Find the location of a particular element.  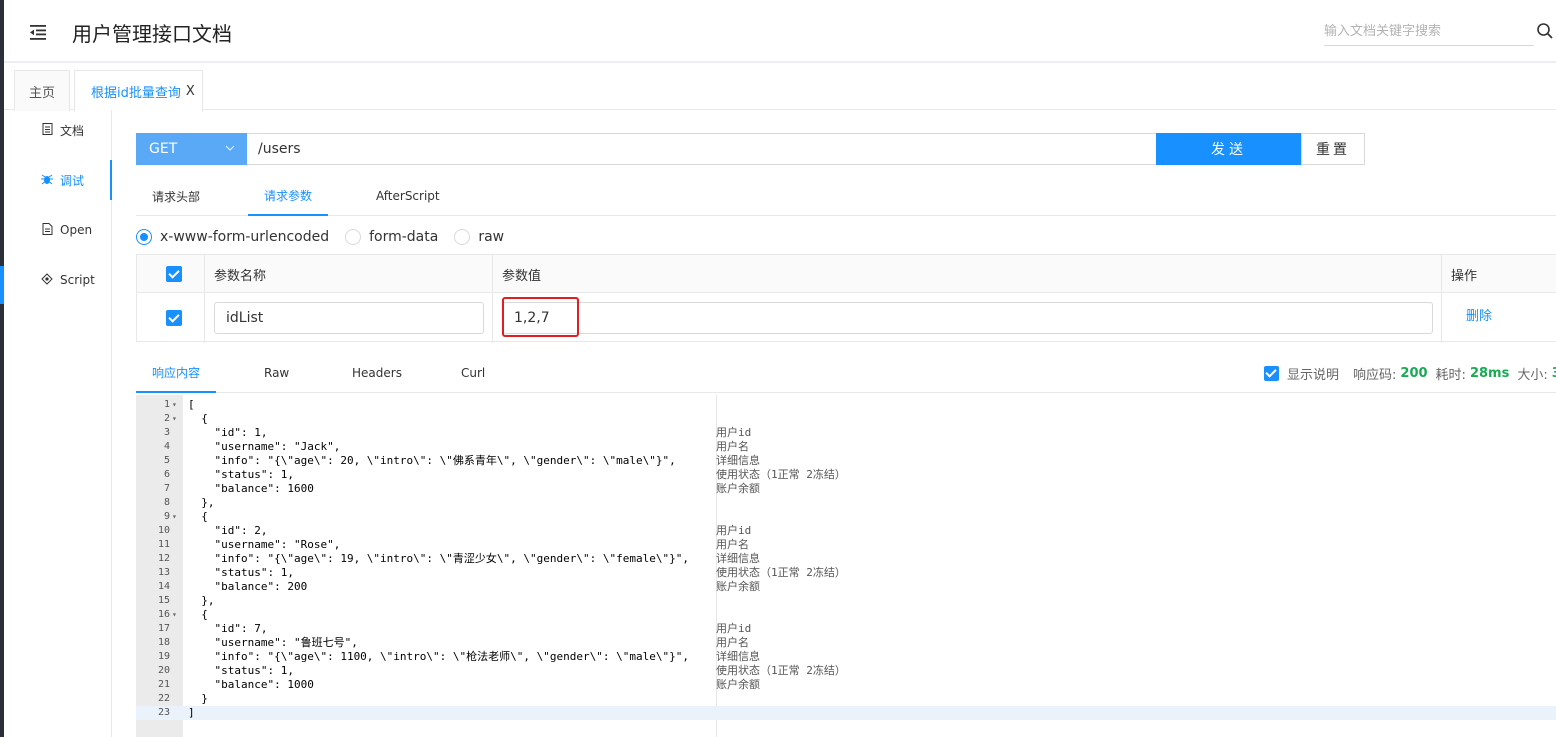

code-line: 18 "username": "鲁班七号", 用户名 is located at coordinates (846, 643).